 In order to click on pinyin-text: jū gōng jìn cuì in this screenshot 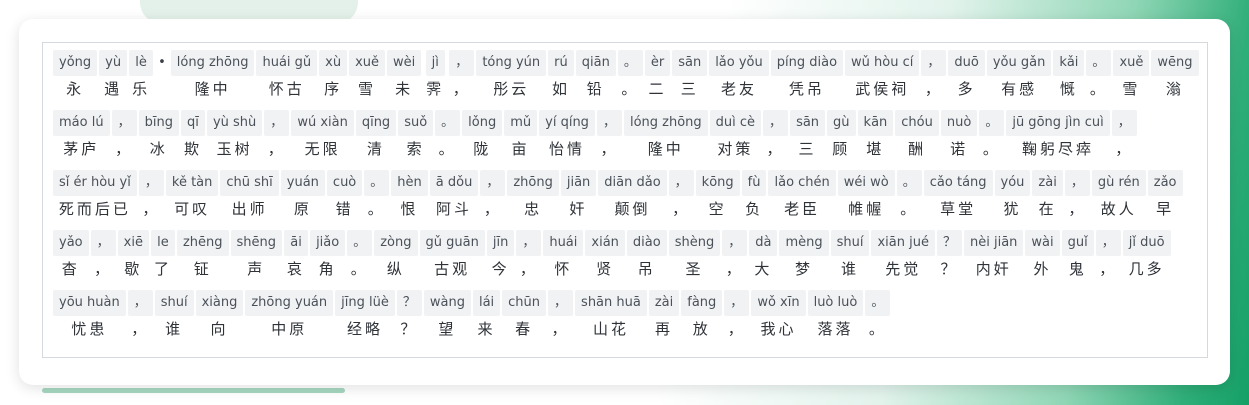, I will do `click(1058, 123)`.